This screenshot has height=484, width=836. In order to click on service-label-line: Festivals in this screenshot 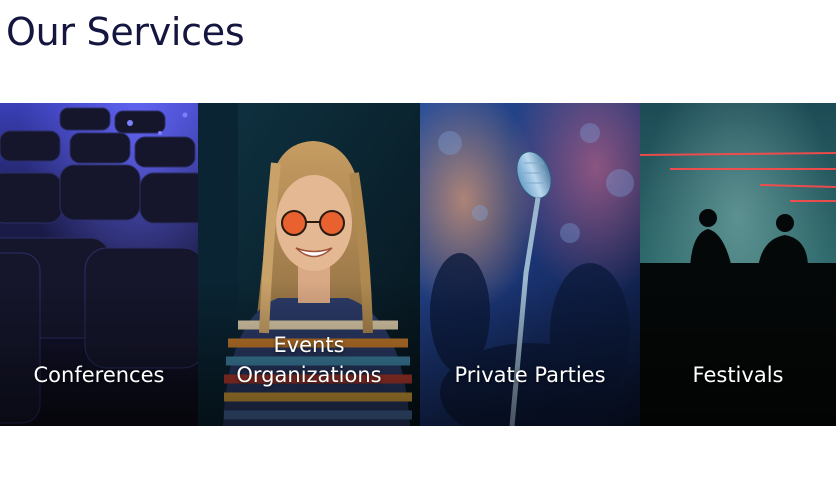, I will do `click(738, 375)`.